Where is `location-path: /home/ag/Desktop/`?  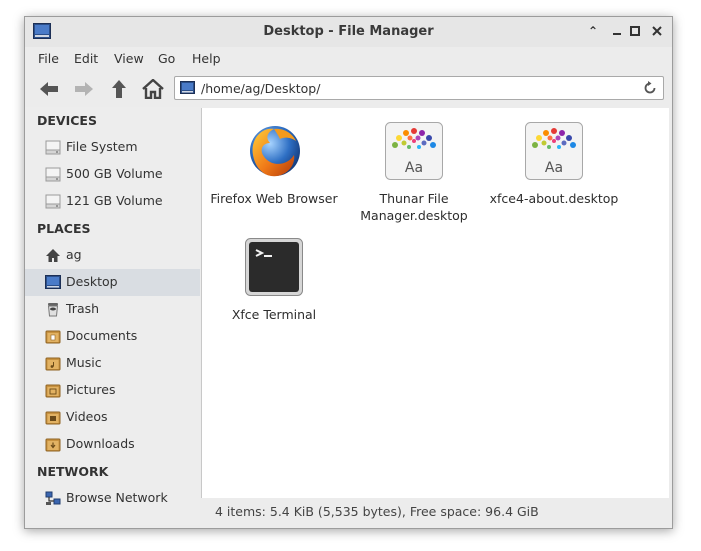 location-path: /home/ag/Desktop/ is located at coordinates (260, 88).